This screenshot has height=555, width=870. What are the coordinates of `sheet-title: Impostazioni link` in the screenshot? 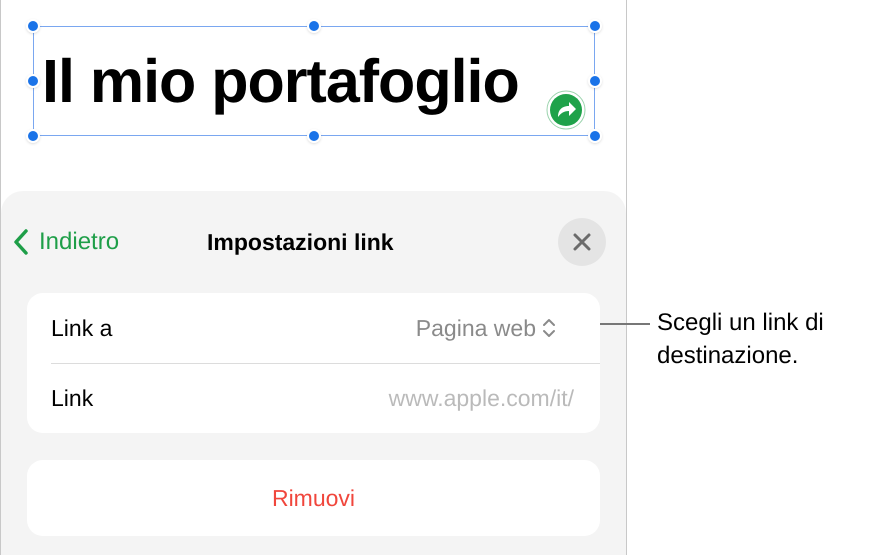 It's located at (300, 242).